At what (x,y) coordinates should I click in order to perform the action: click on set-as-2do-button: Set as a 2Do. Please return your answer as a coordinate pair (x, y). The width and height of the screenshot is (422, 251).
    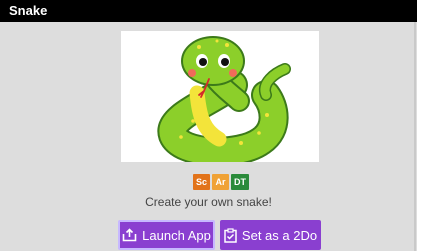
    Looking at the image, I should click on (270, 235).